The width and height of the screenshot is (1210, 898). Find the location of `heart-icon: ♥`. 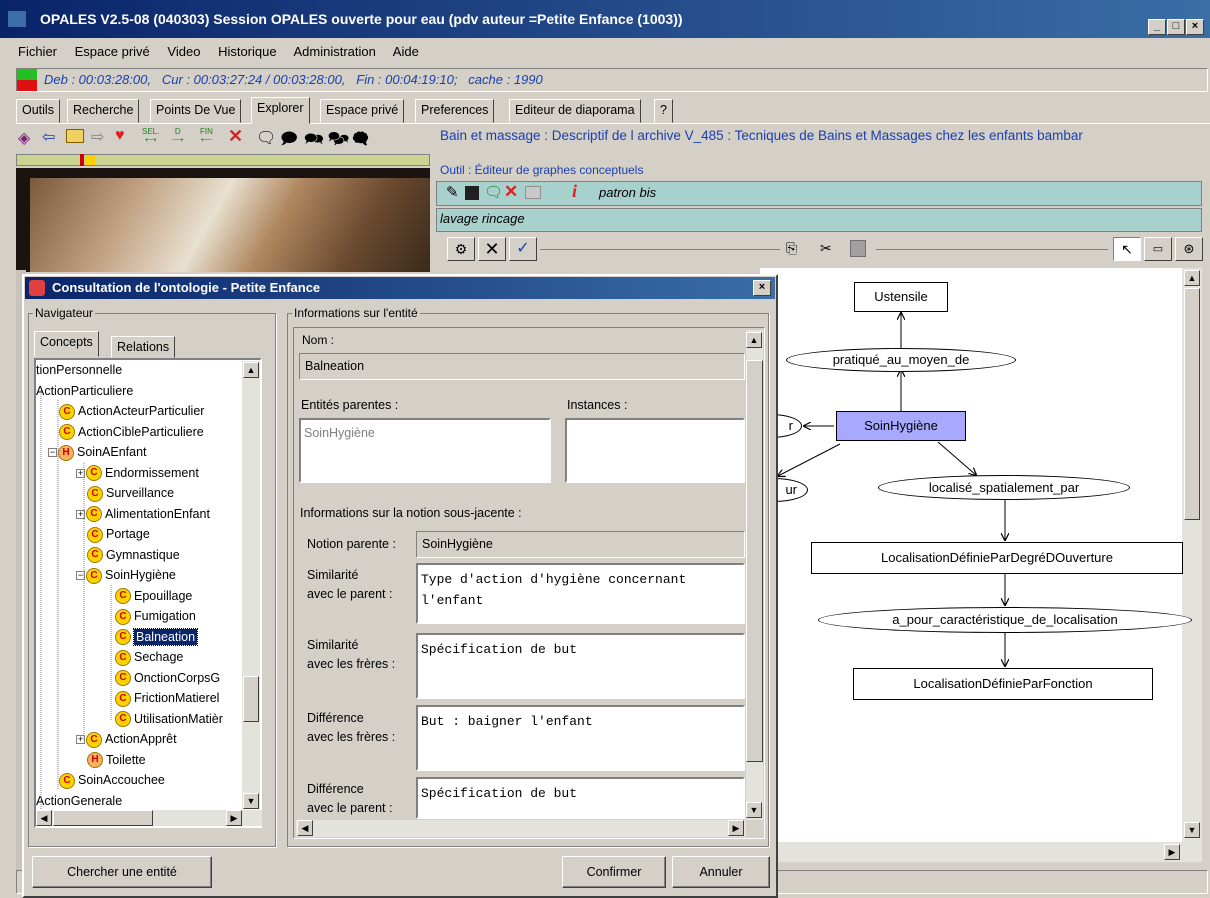

heart-icon: ♥ is located at coordinates (120, 136).